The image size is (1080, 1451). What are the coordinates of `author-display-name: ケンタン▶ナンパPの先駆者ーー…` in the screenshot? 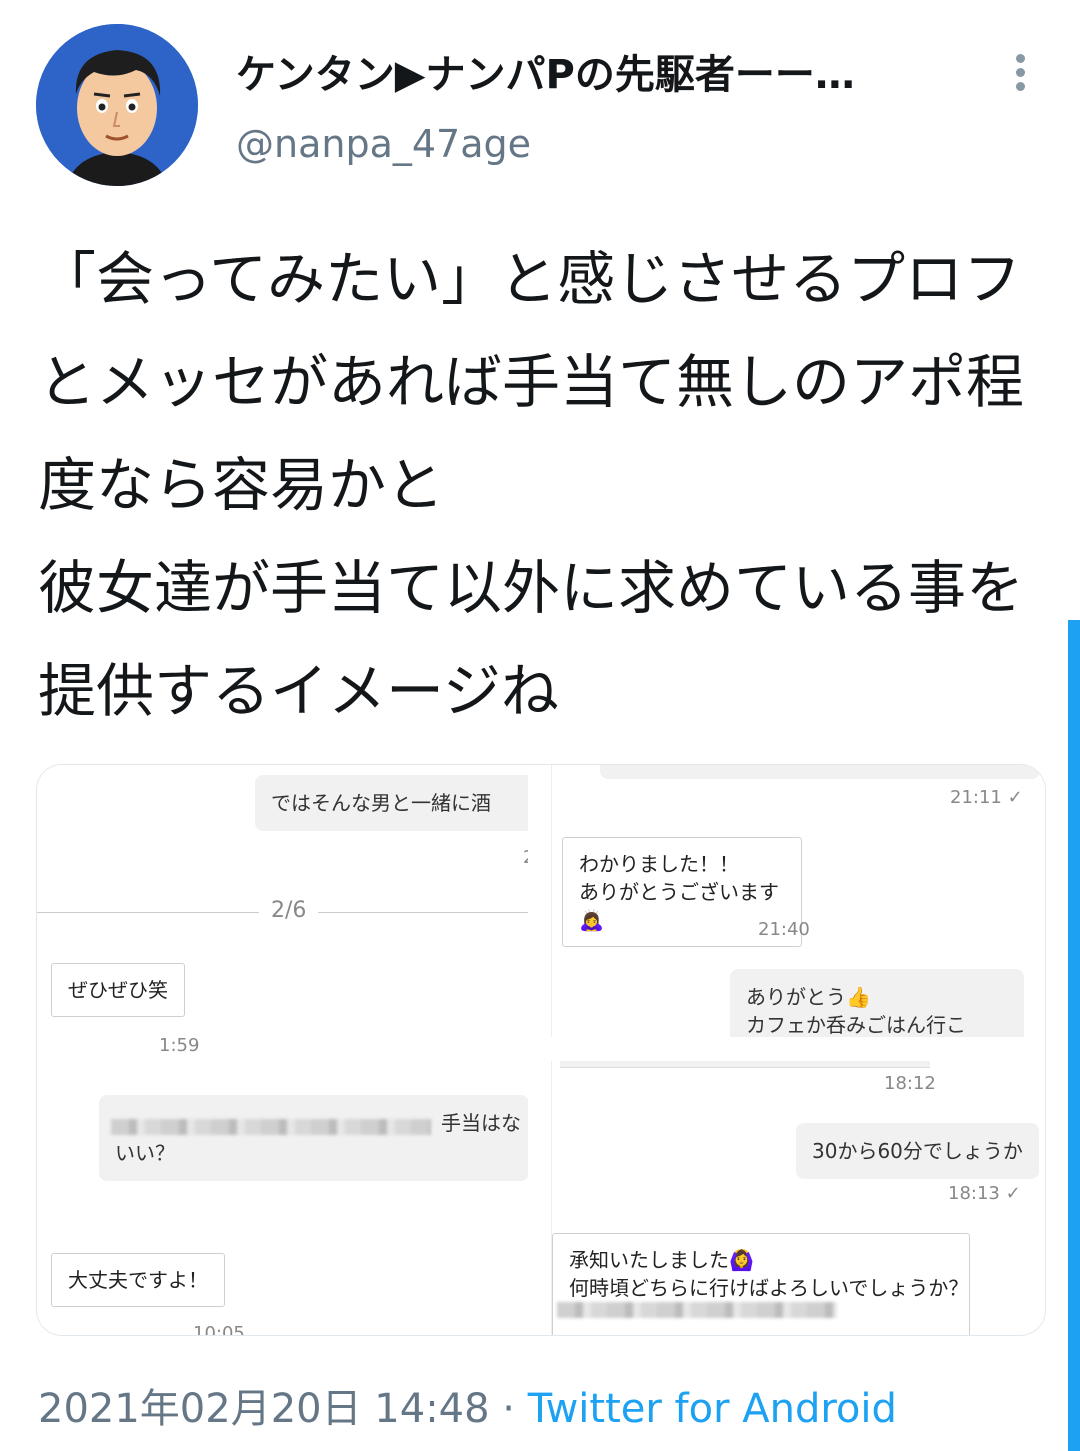 It's located at (586, 71).